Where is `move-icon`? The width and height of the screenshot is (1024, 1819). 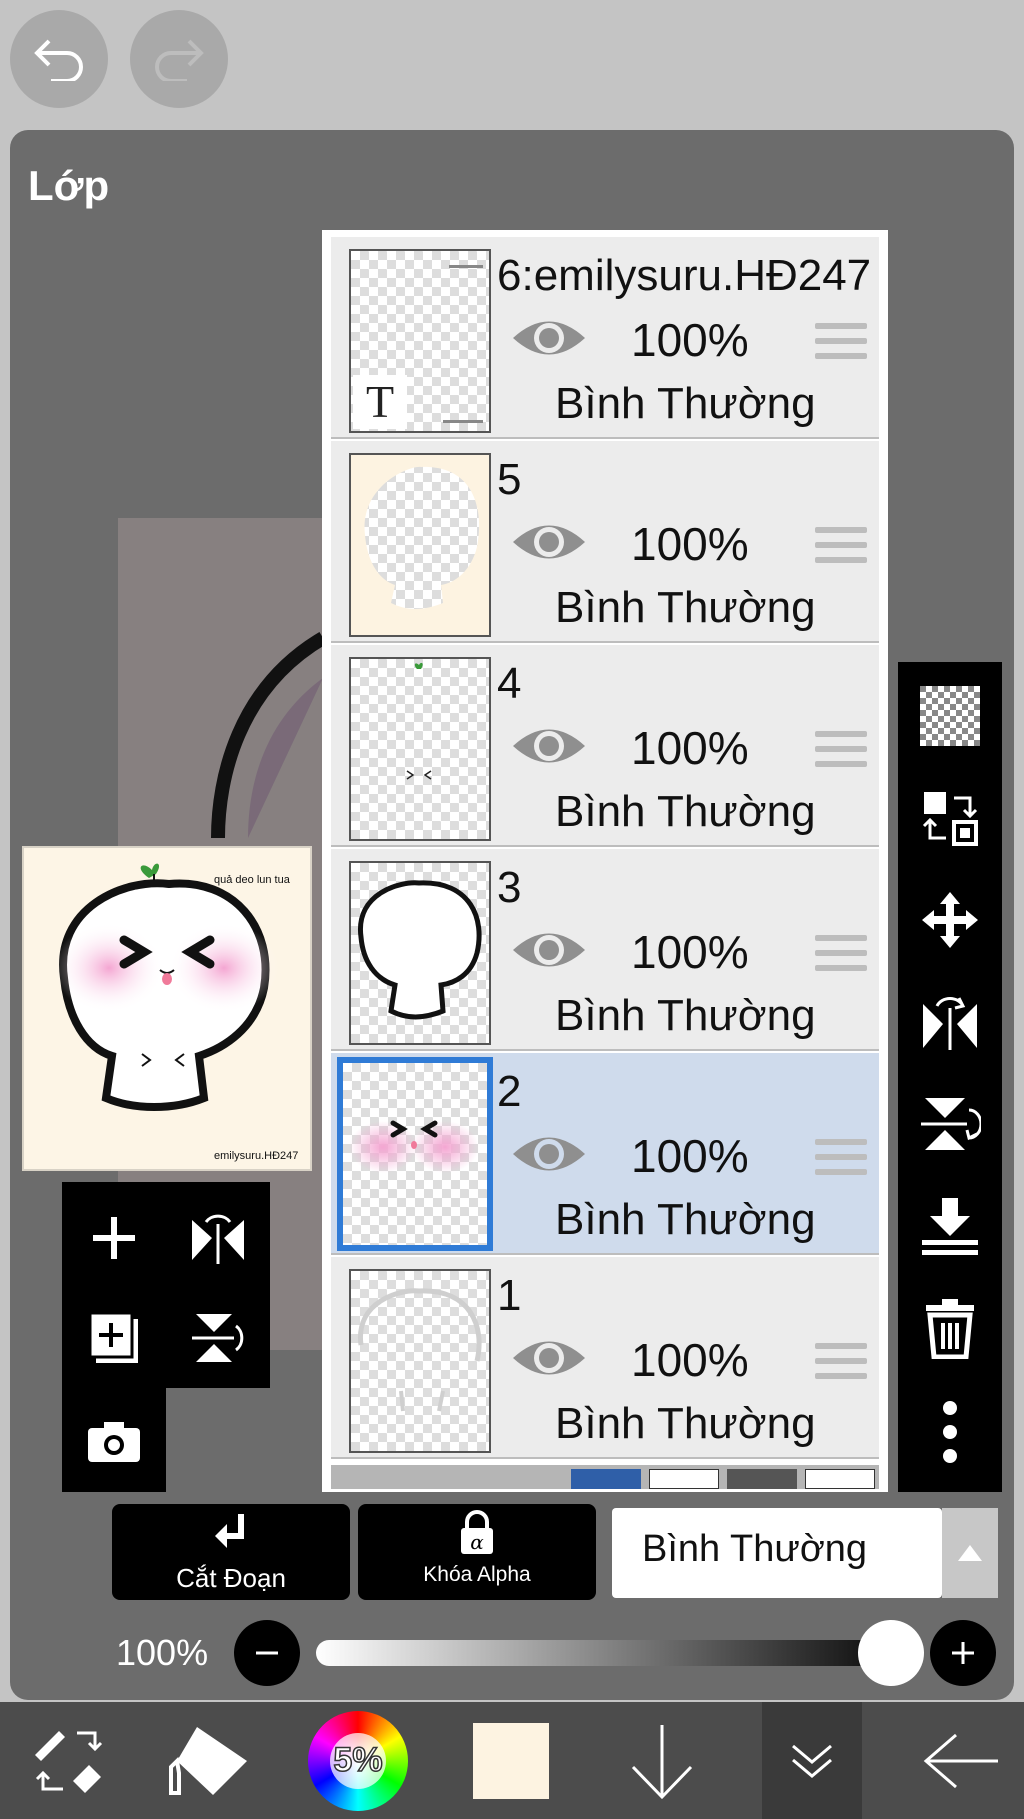
move-icon is located at coordinates (950, 920).